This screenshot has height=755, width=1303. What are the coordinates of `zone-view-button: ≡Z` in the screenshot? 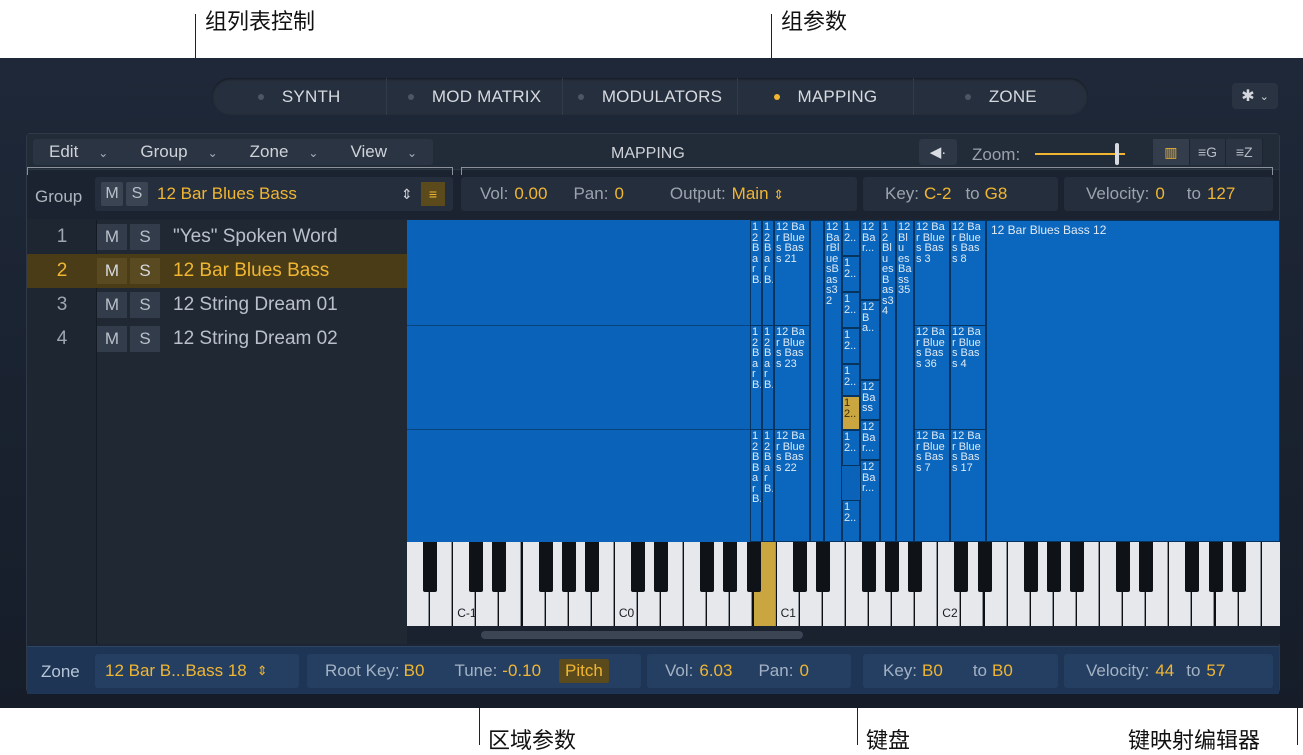 It's located at (1245, 152).